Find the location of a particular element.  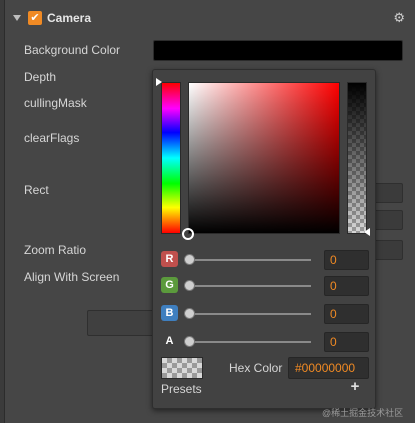

background-color-swatch is located at coordinates (278, 50).